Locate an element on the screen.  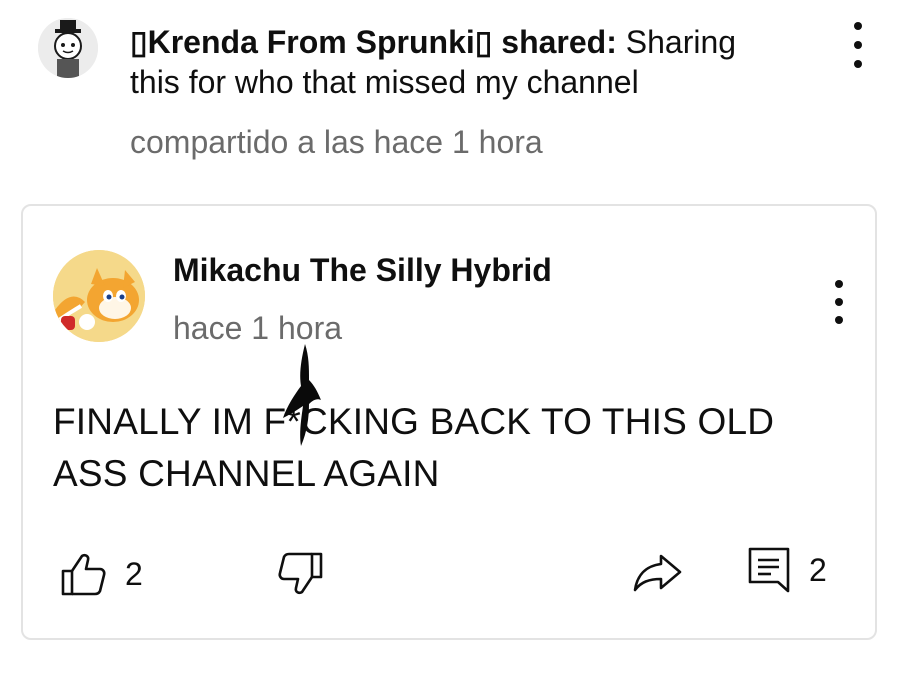
fox-character-avatar-icon is located at coordinates (99, 296).